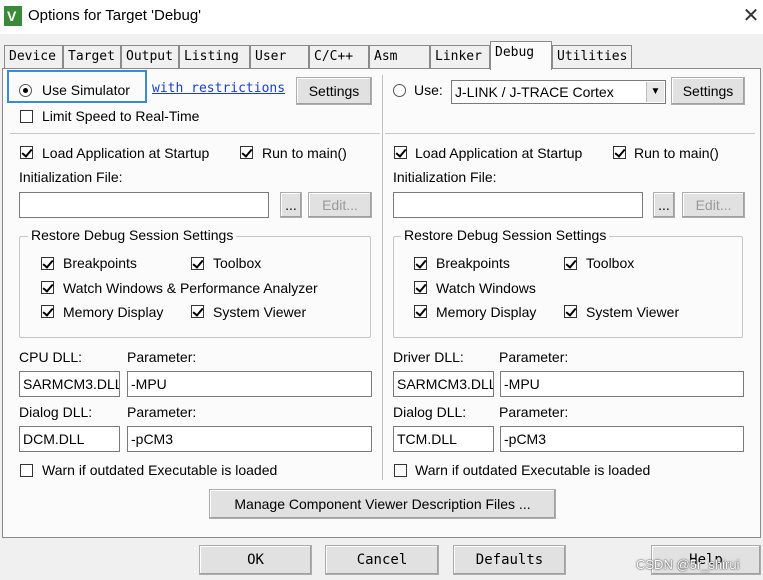 Image resolution: width=763 pixels, height=580 pixels. I want to click on tab-utilities: Utilities, so click(592, 56).